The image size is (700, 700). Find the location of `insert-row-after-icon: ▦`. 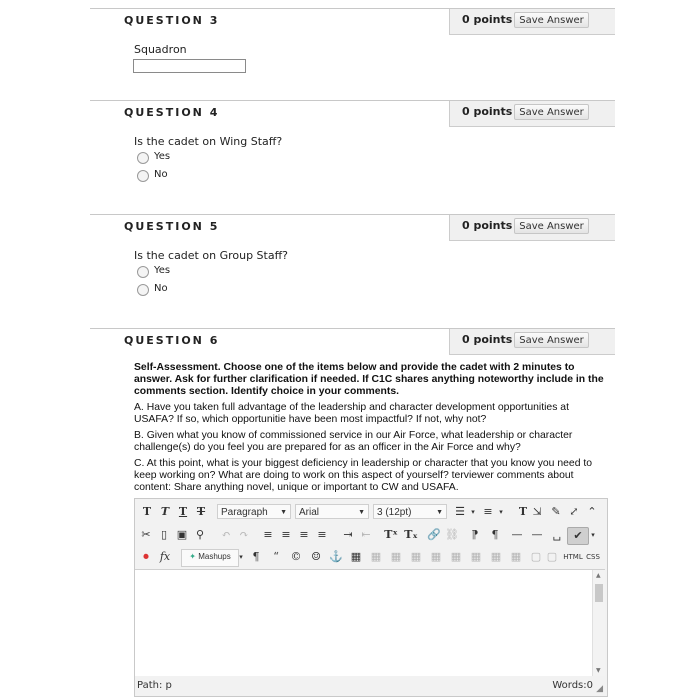

insert-row-after-icon: ▦ is located at coordinates (436, 557).